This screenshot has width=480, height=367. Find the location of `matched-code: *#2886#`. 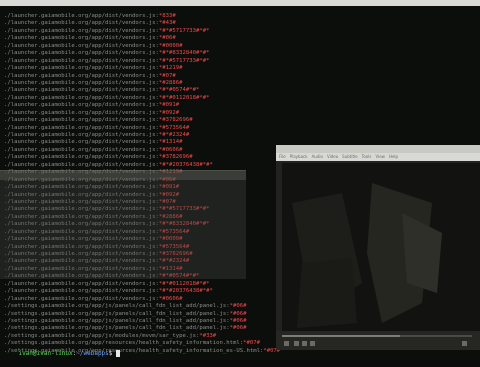

matched-code: *#2886# is located at coordinates (170, 82).